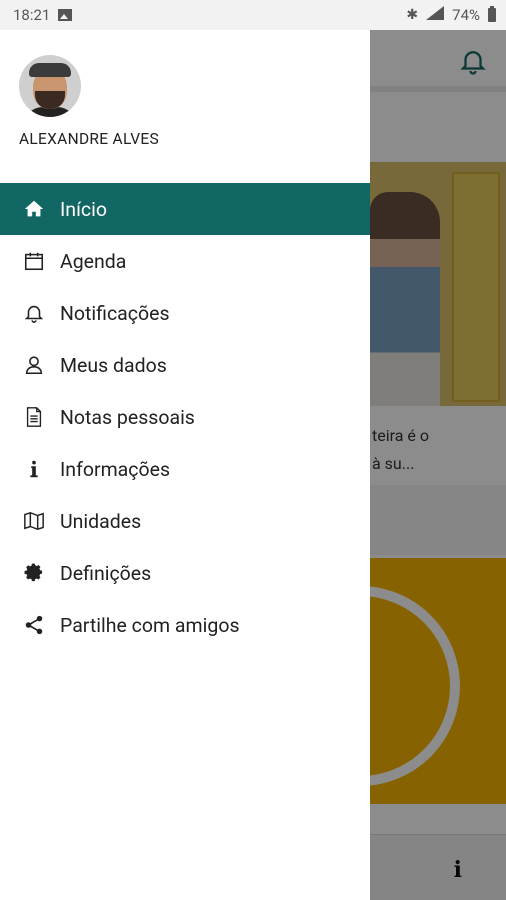  I want to click on battery-percent: 74%, so click(466, 15).